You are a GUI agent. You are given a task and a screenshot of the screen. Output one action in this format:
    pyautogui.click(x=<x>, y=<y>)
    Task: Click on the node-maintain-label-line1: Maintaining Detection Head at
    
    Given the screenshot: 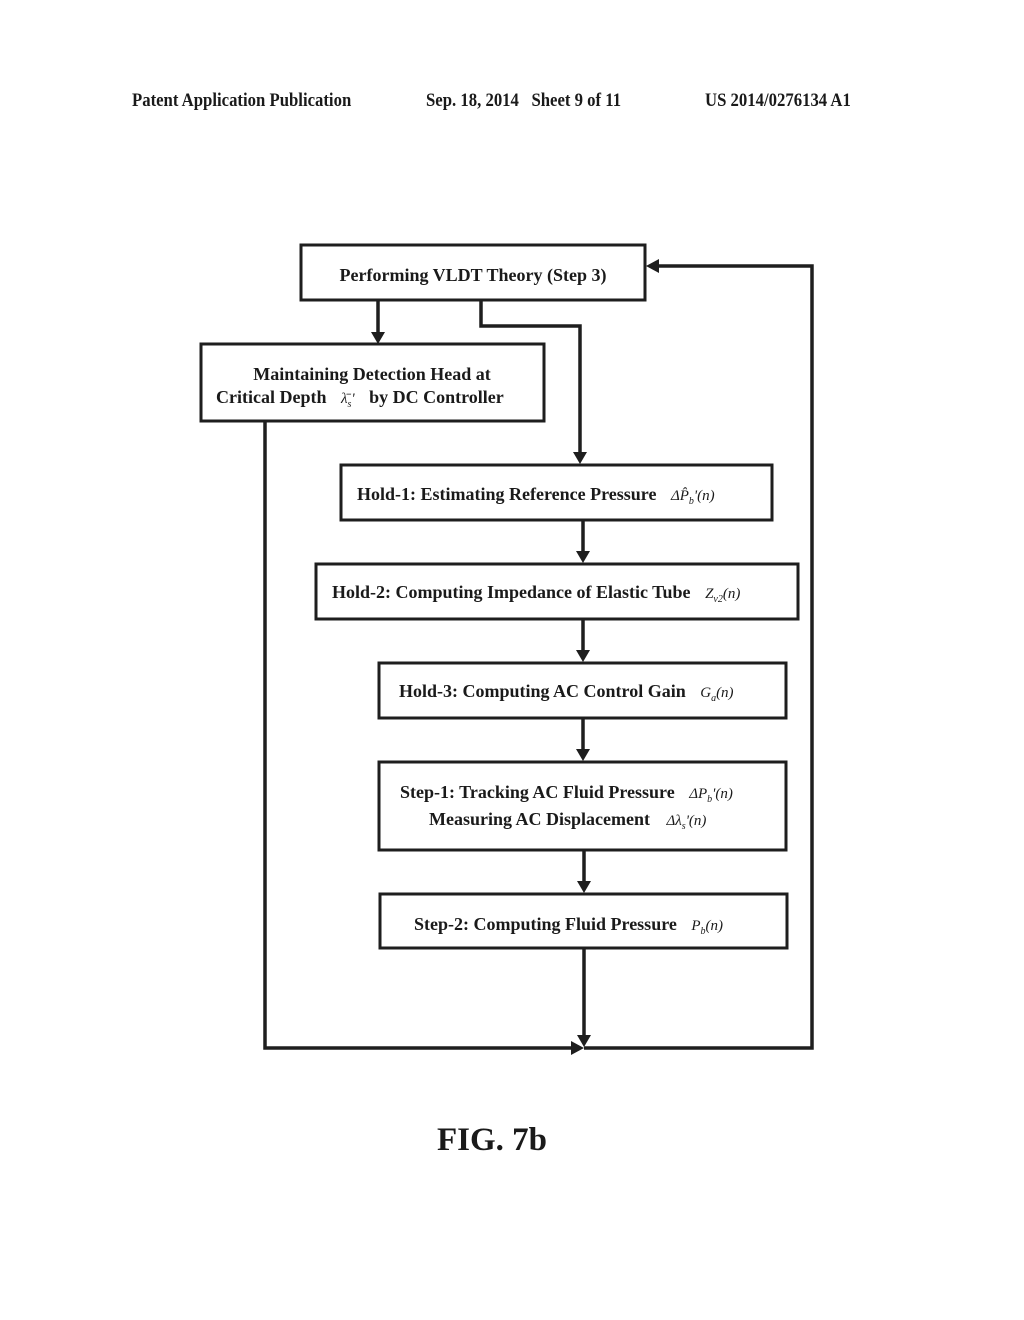 What is the action you would take?
    pyautogui.click(x=371, y=374)
    